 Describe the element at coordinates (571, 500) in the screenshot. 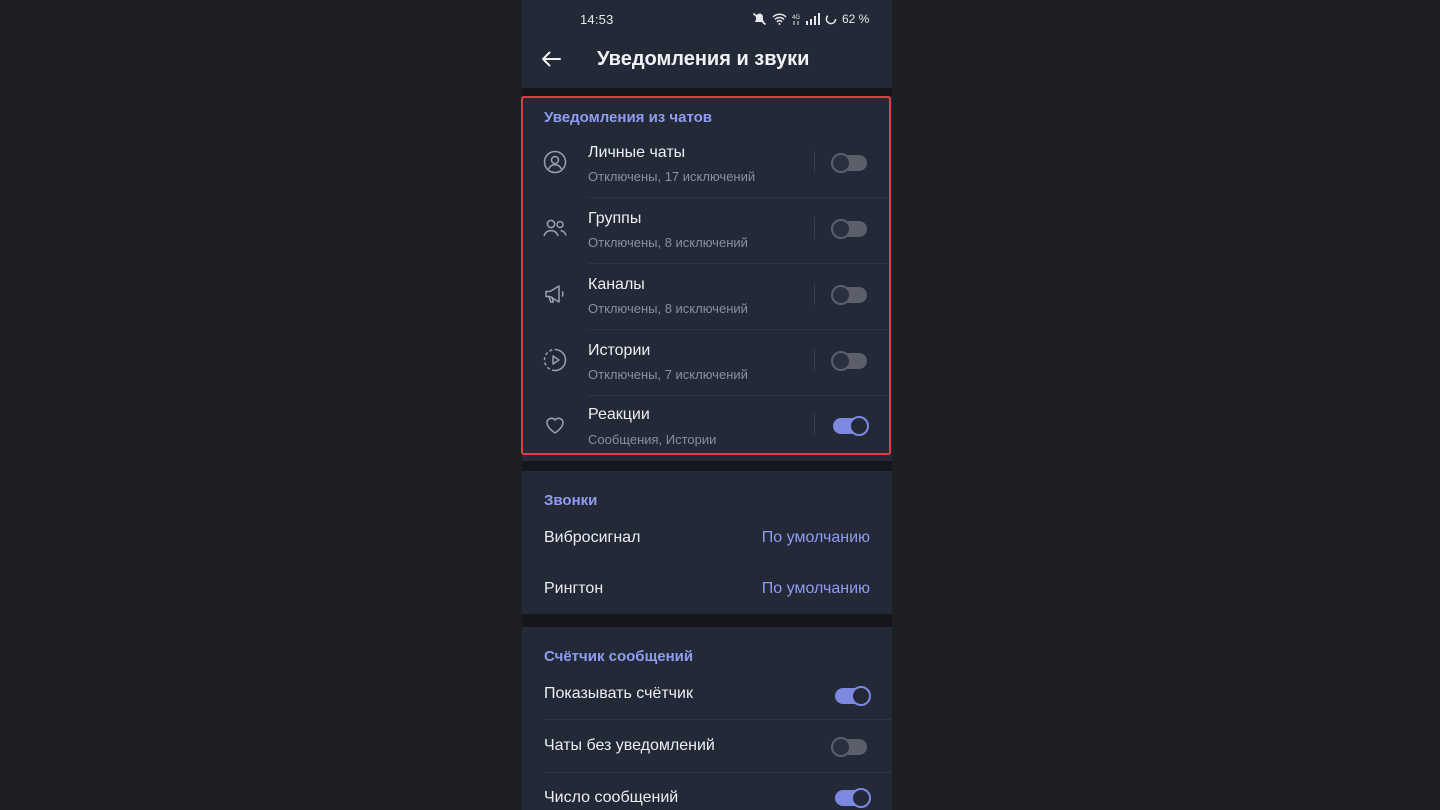

I see `section-header-calls: Звонки` at that location.